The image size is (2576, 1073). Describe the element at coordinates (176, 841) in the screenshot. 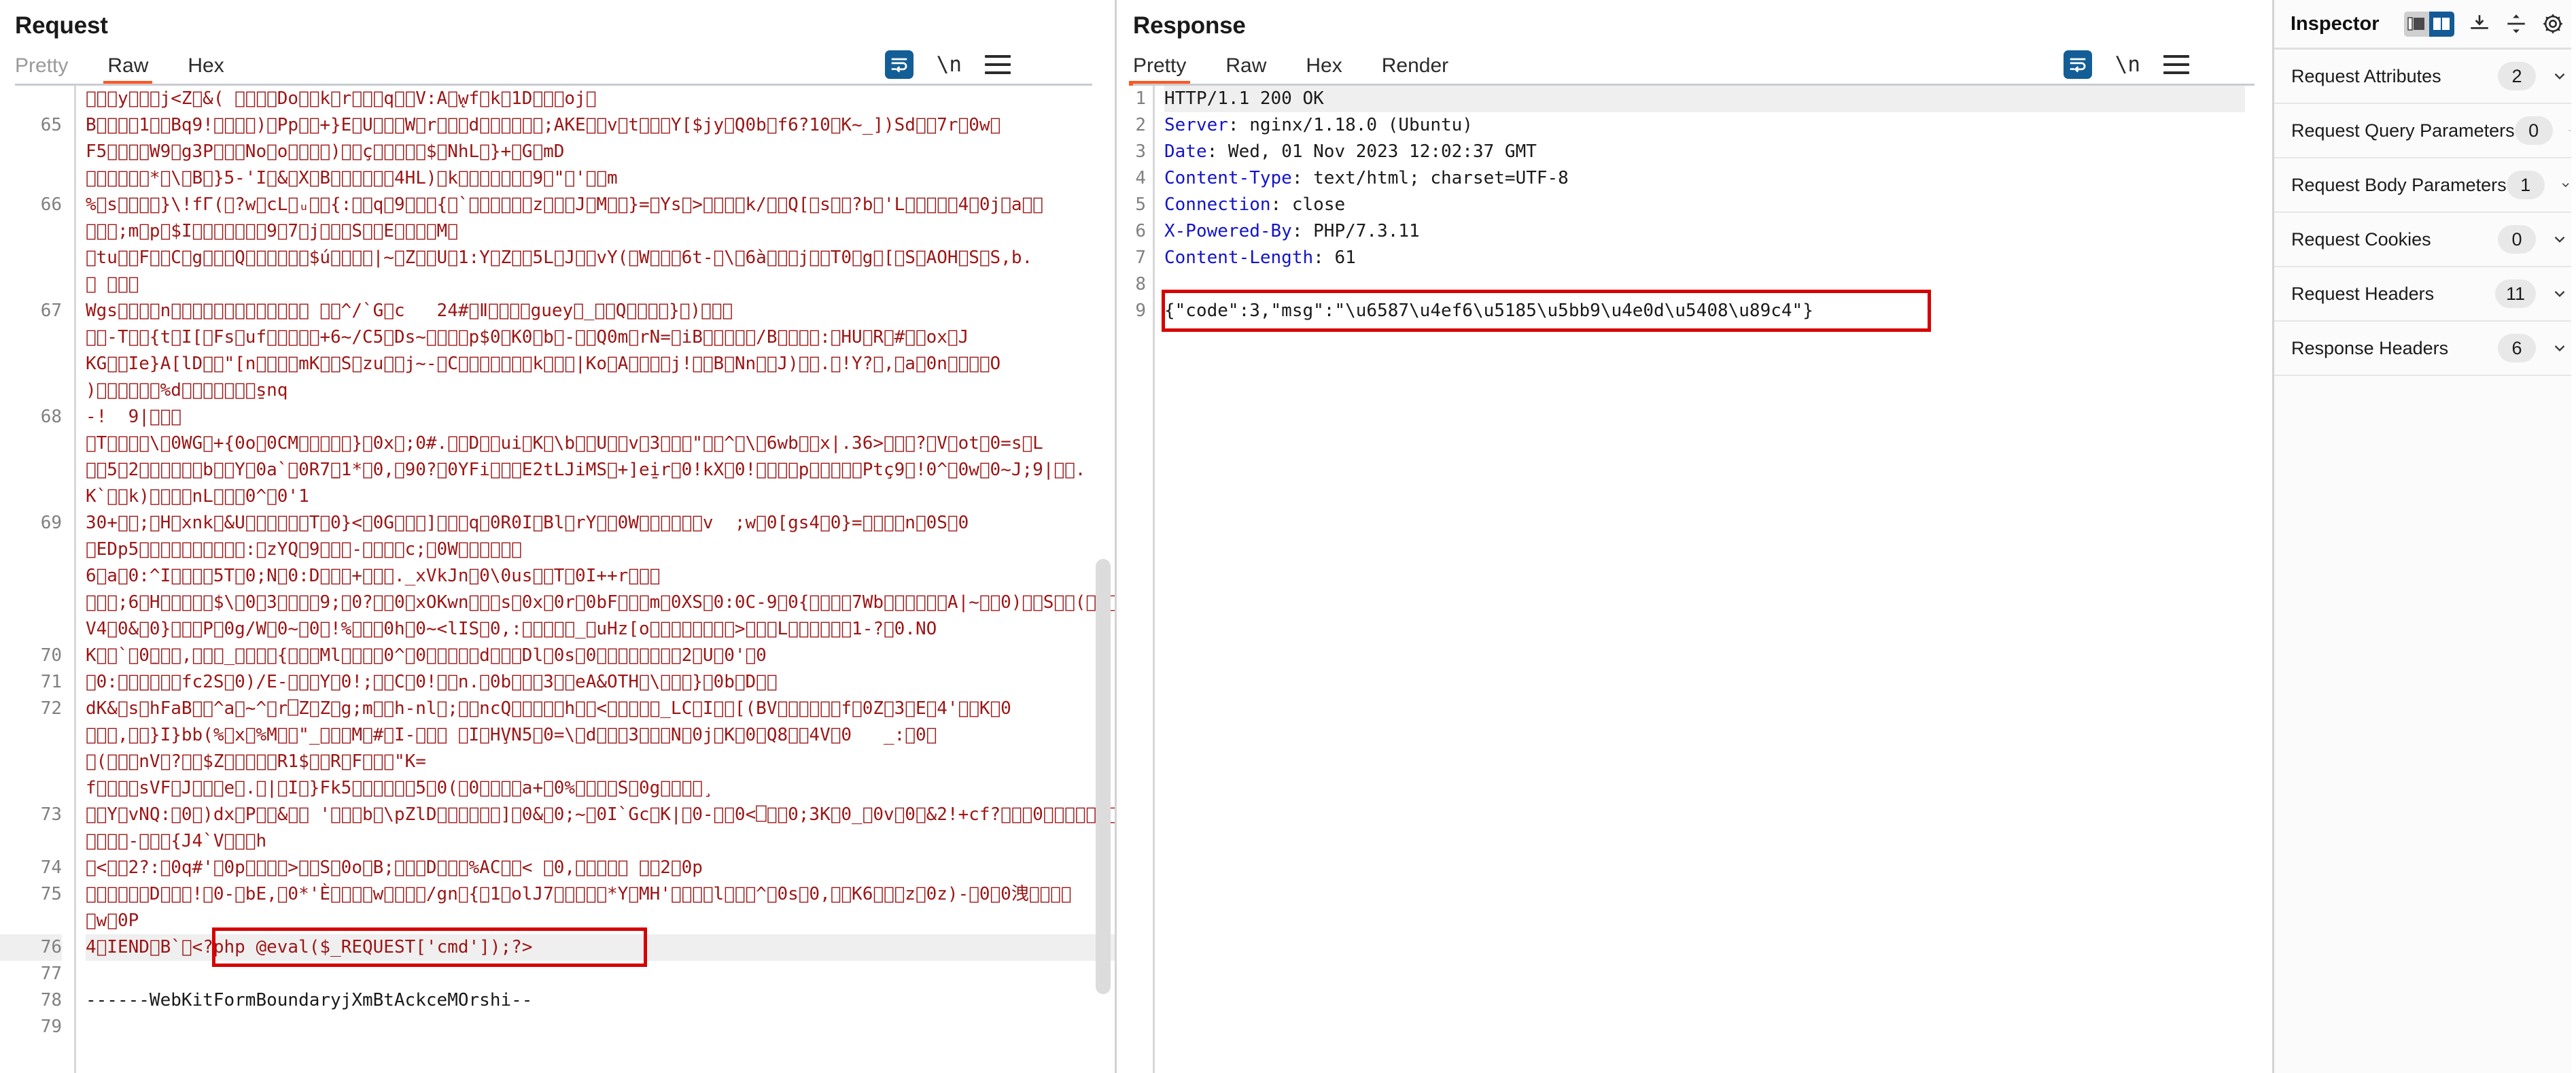

I see `request-binary-blob:     -   {J4`V   h` at that location.